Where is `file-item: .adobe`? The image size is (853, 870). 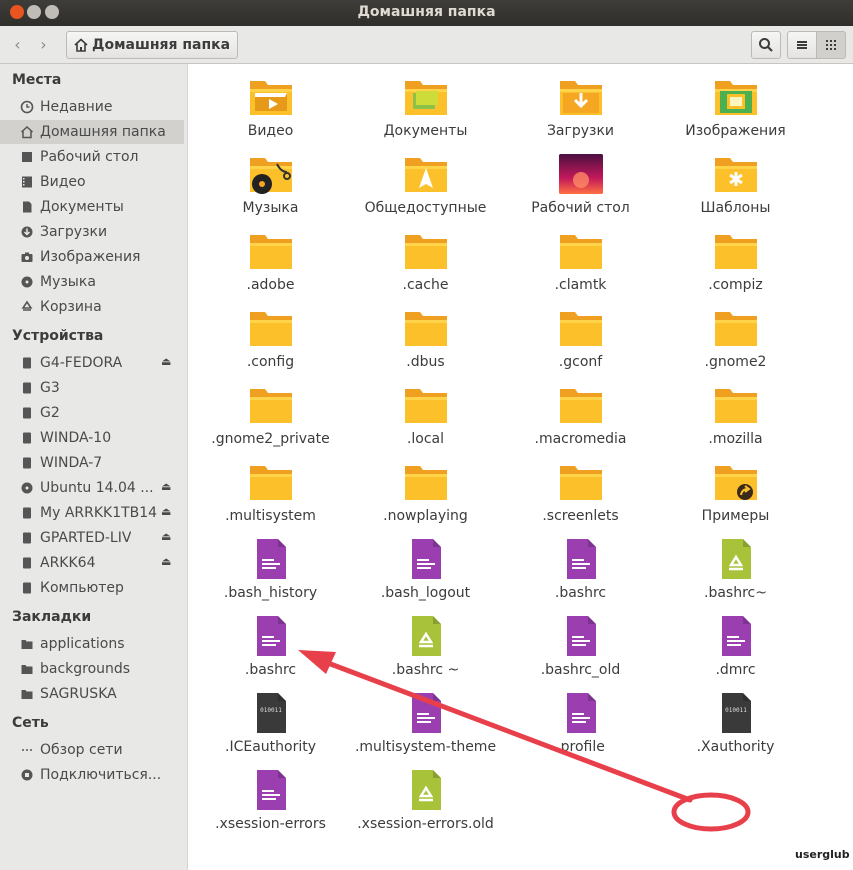
file-item: .adobe is located at coordinates (270, 260).